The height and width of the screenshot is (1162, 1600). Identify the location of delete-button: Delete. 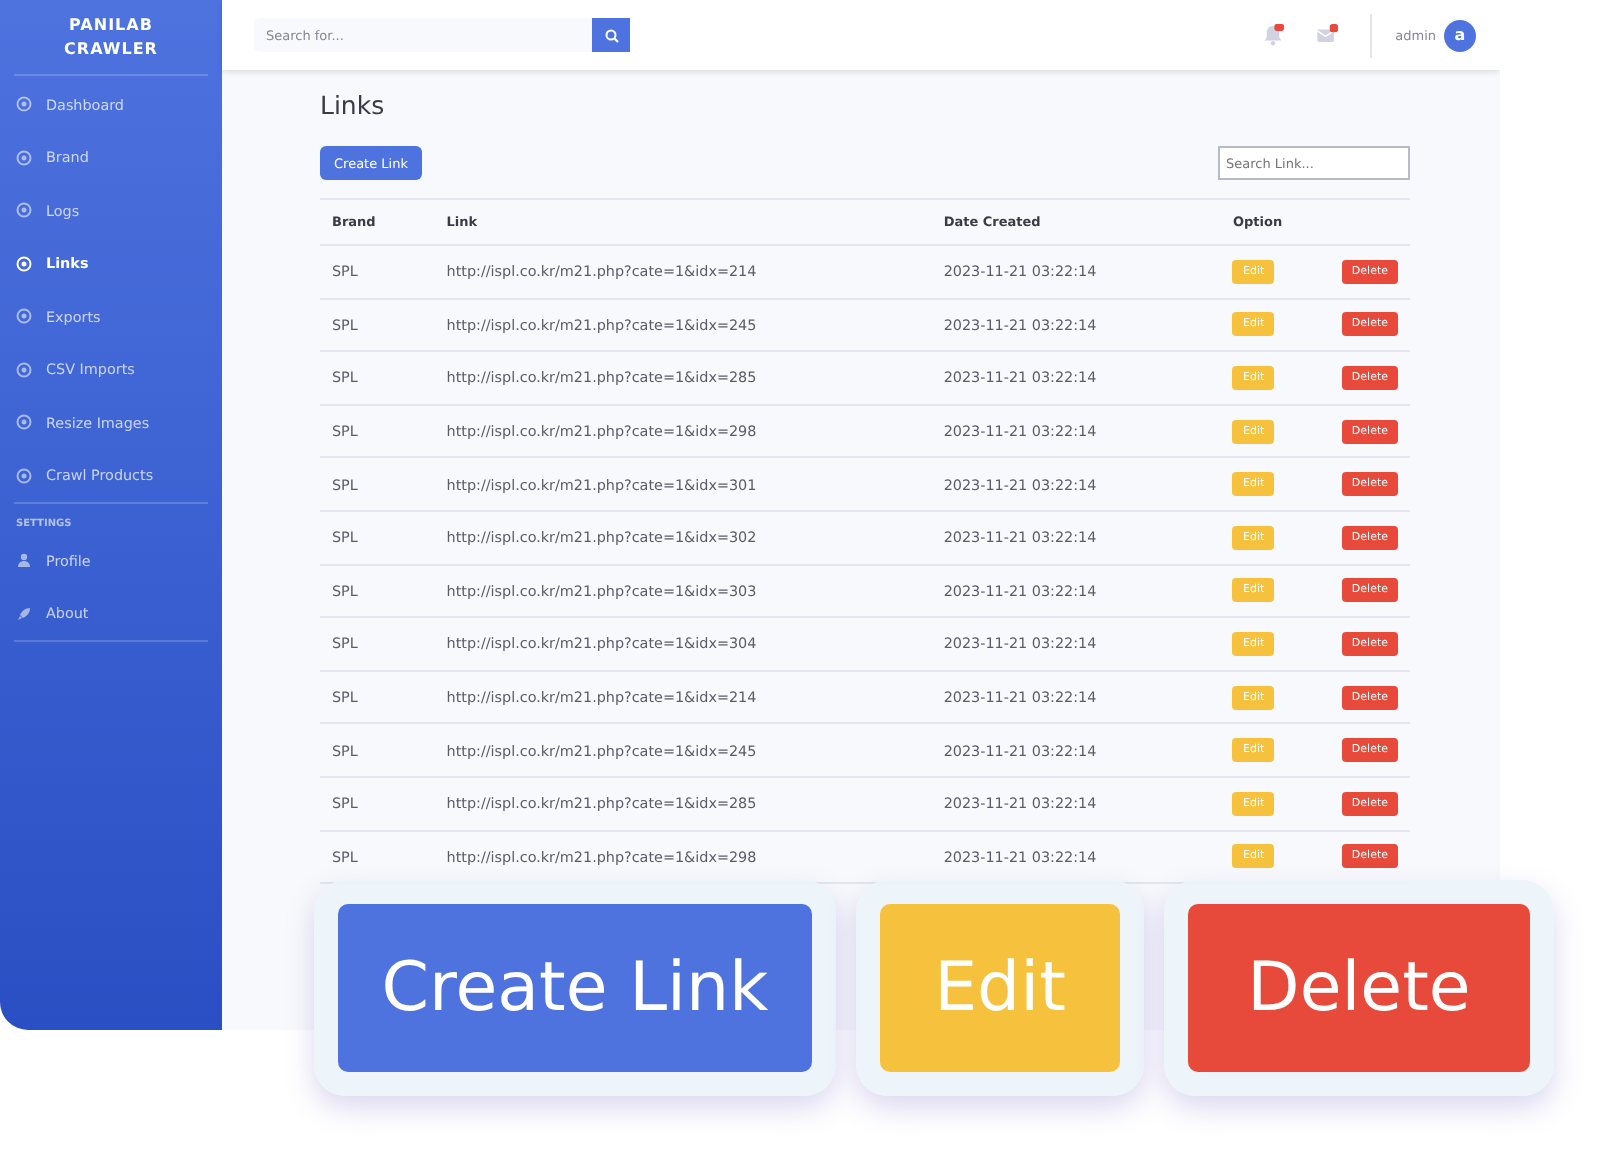
(1359, 988).